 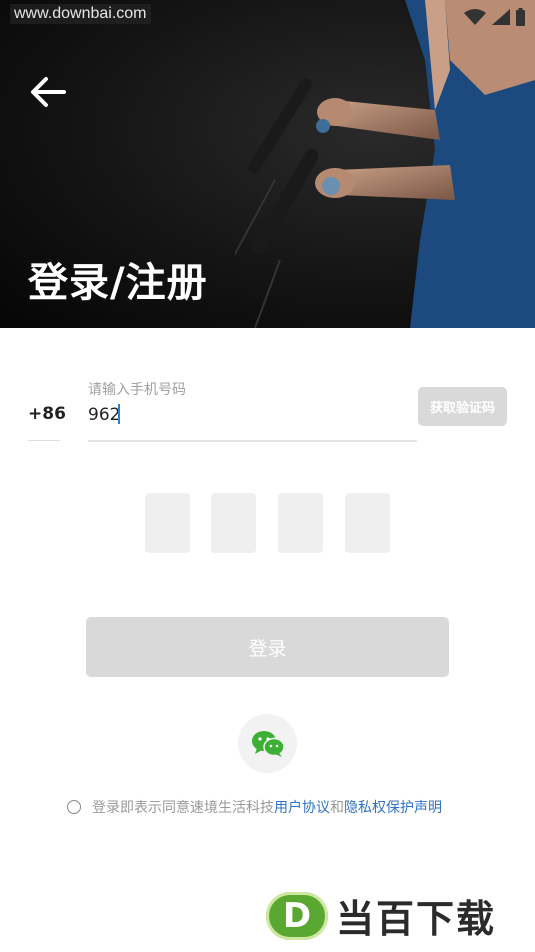 I want to click on get-code-button: 获取验证码, so click(x=462, y=406).